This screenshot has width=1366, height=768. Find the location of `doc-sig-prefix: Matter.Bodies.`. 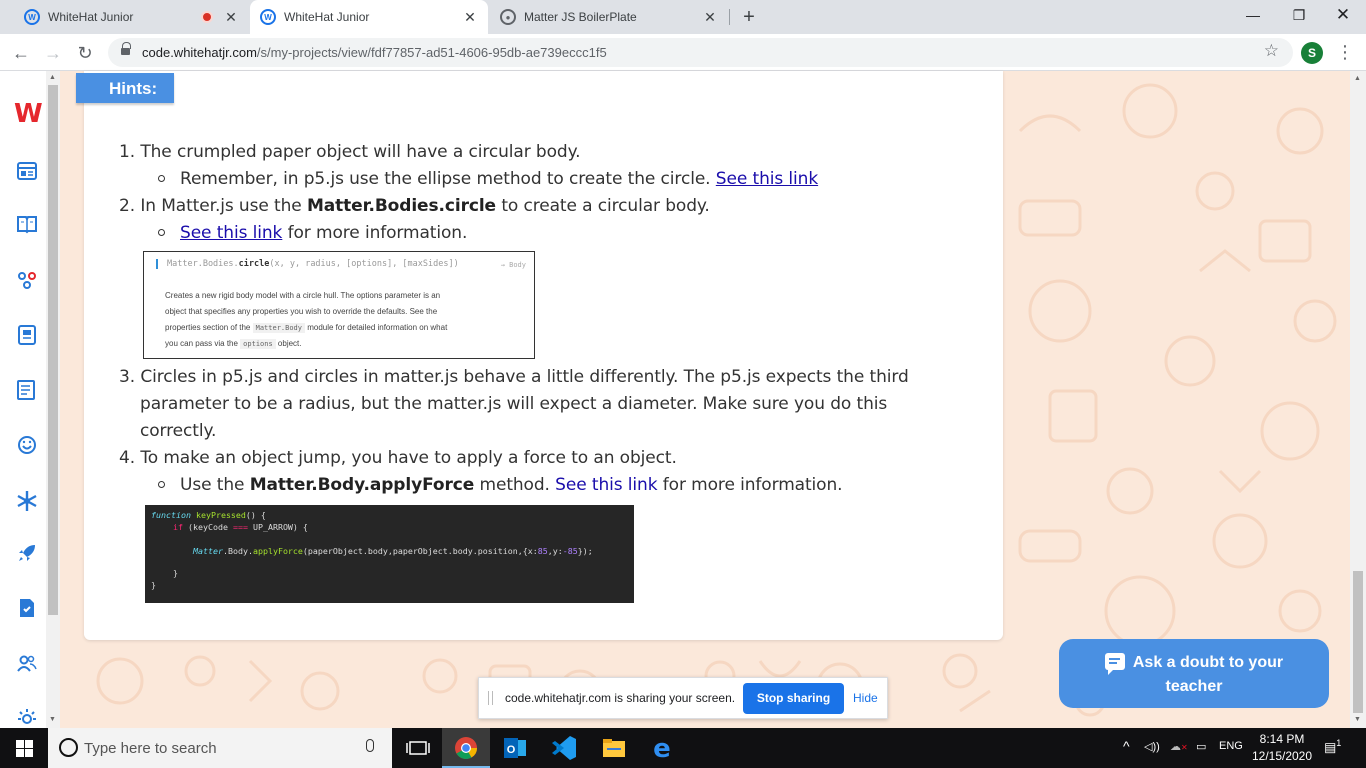

doc-sig-prefix: Matter.Bodies. is located at coordinates (203, 264).